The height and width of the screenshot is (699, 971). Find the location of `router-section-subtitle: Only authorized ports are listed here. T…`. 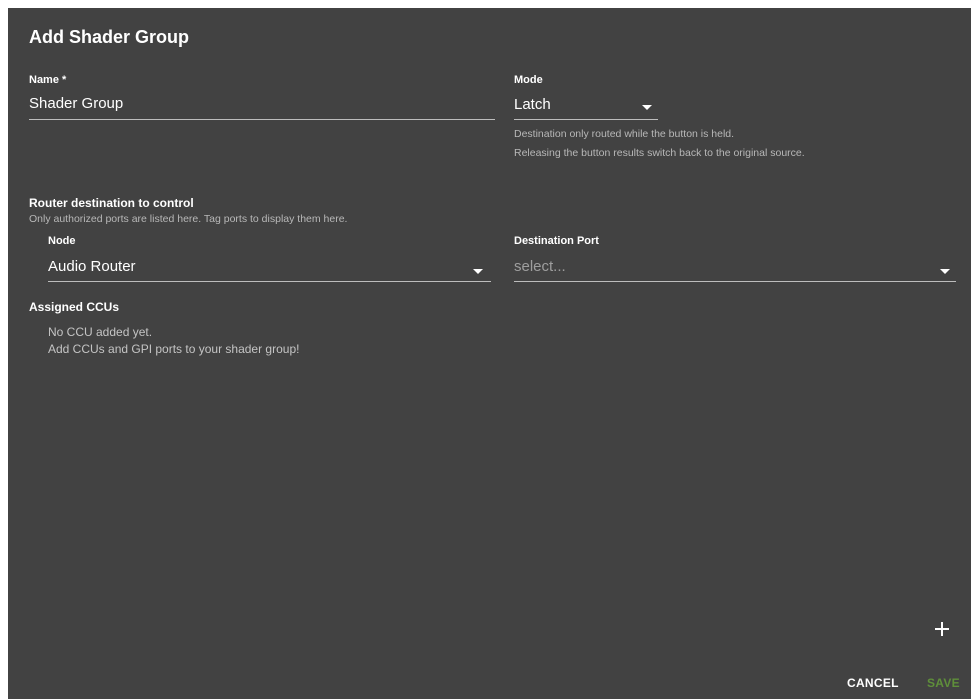

router-section-subtitle: Only authorized ports are listed here. T… is located at coordinates (188, 219).